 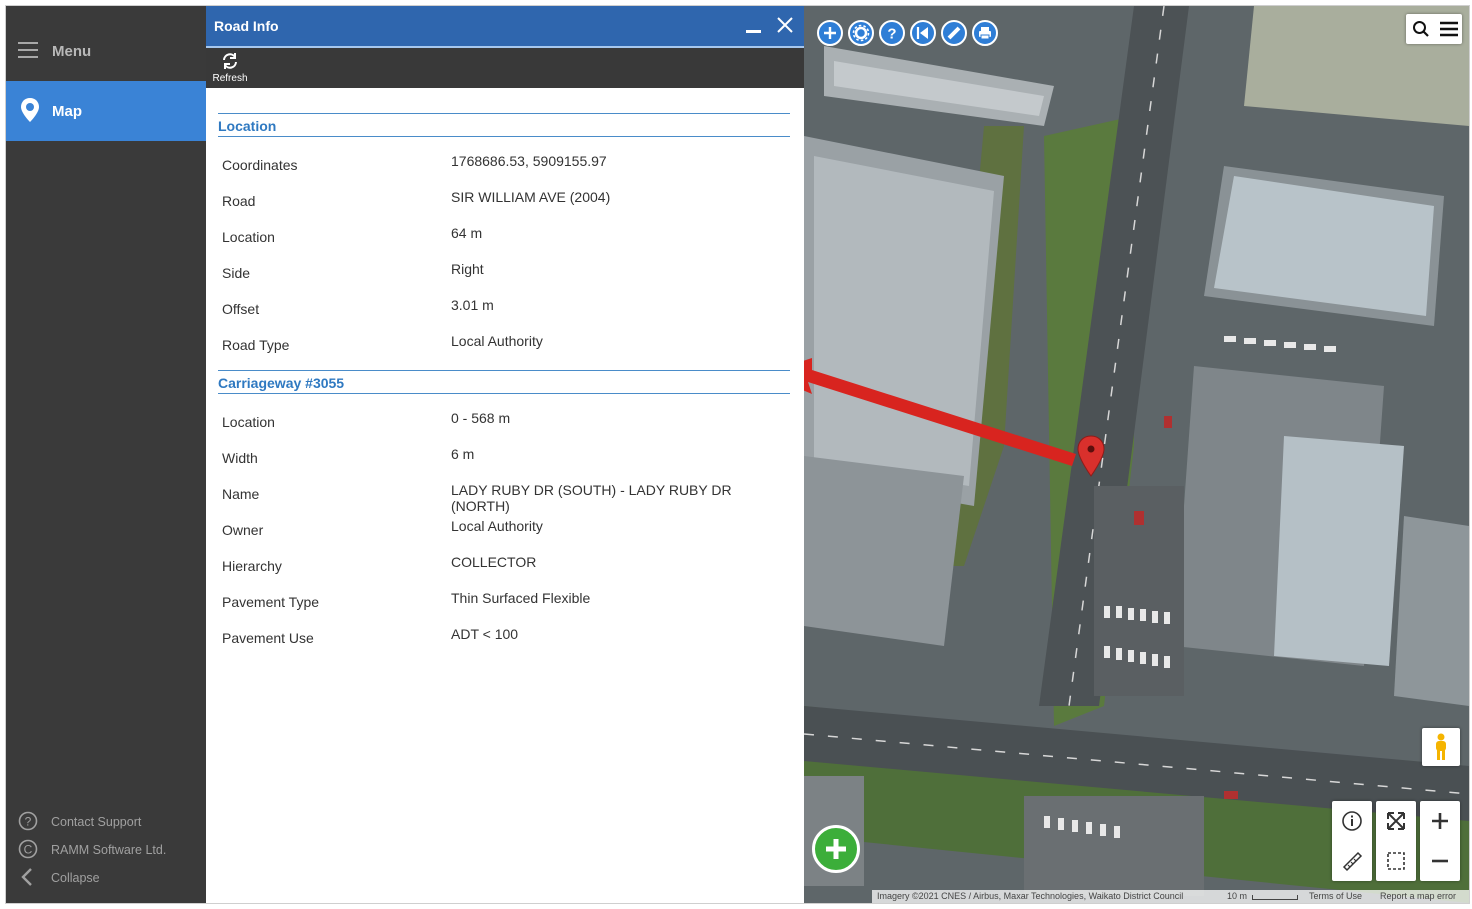 What do you see at coordinates (96, 822) in the screenshot?
I see `contact-support-label: Contact Support` at bounding box center [96, 822].